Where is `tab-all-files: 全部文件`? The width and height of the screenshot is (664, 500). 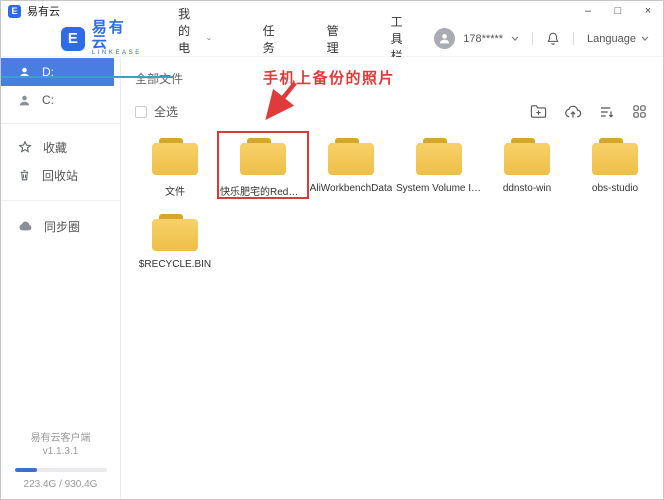 tab-all-files: 全部文件 is located at coordinates (152, 72).